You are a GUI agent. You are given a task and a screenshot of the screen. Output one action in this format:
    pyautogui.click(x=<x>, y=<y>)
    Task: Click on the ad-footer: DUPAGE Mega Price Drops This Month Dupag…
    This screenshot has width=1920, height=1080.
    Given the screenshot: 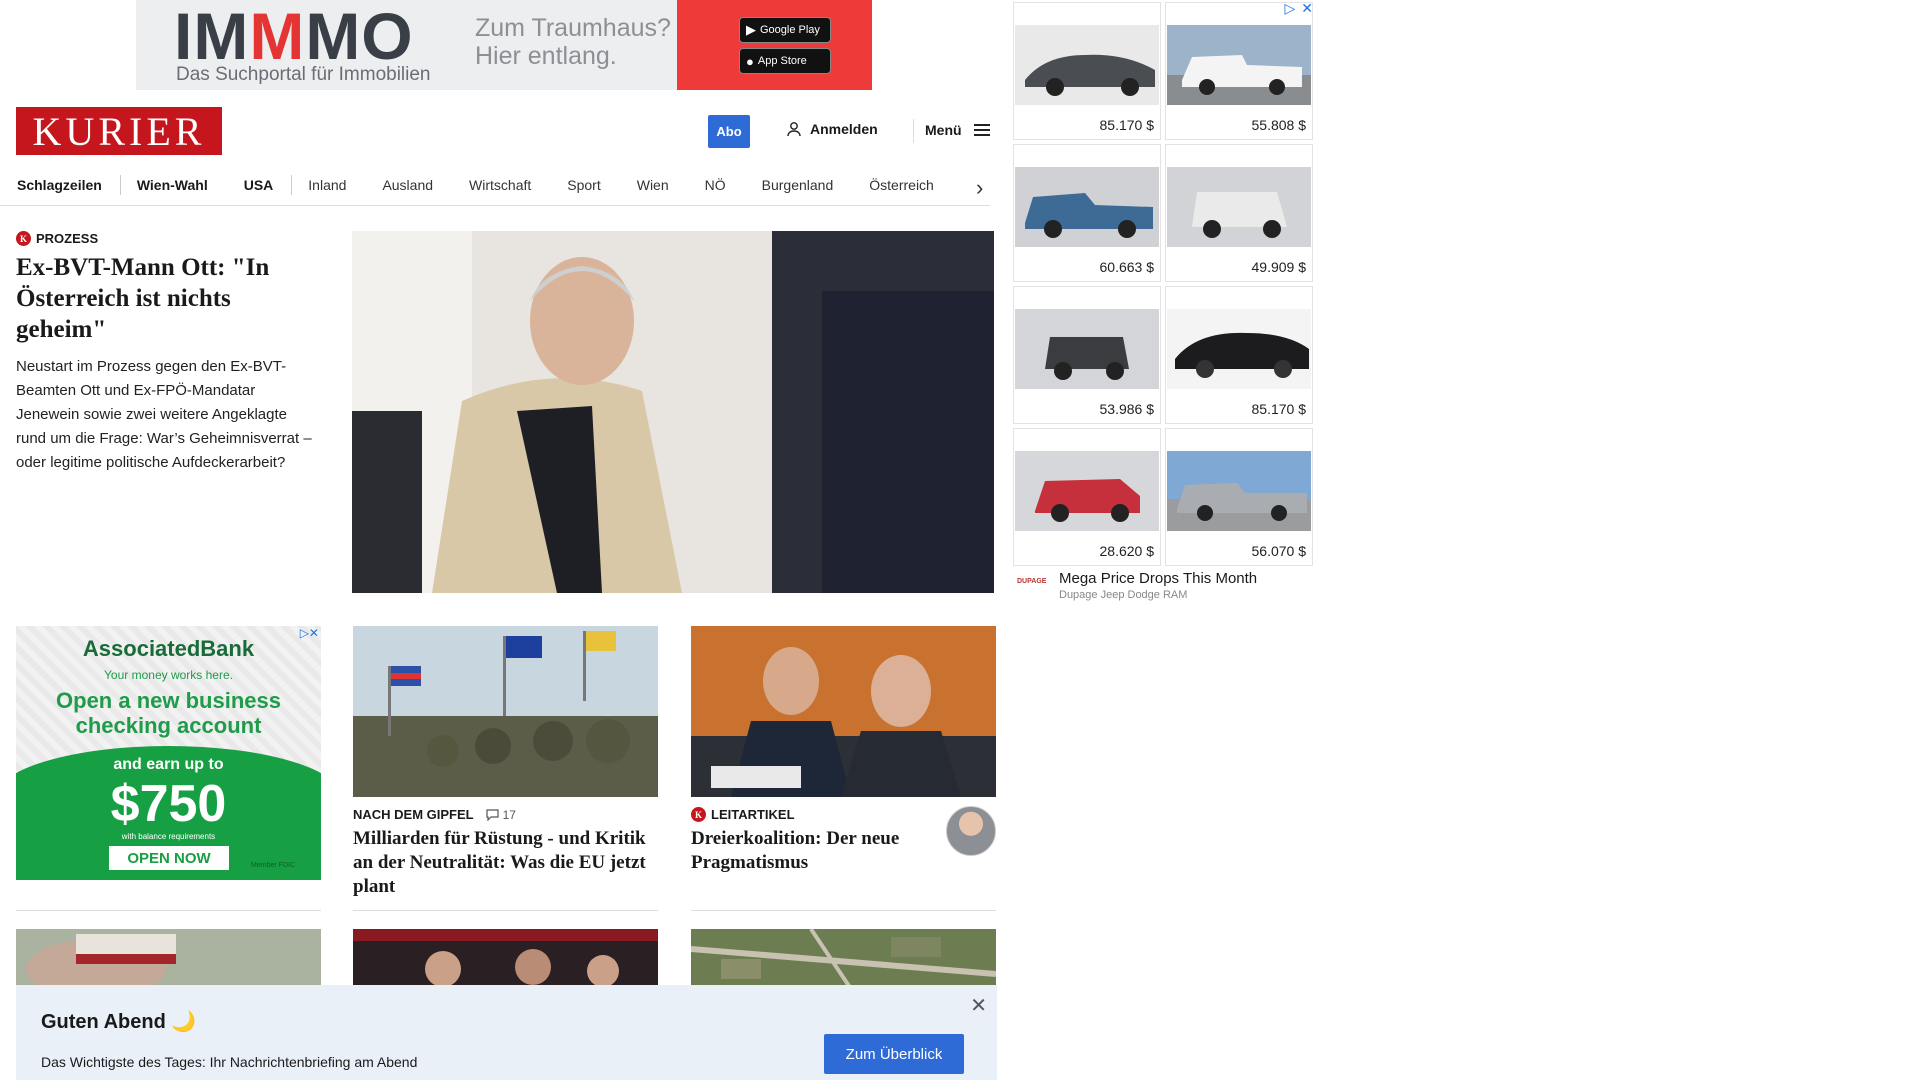 What is the action you would take?
    pyautogui.click(x=1164, y=589)
    